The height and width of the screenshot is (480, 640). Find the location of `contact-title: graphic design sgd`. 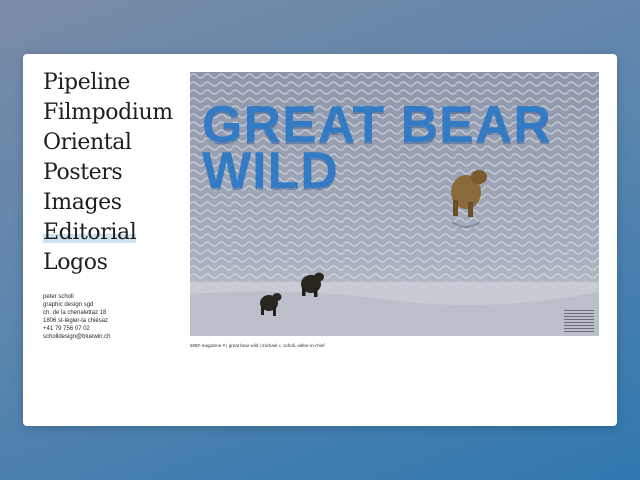

contact-title: graphic design sgd is located at coordinates (68, 305).